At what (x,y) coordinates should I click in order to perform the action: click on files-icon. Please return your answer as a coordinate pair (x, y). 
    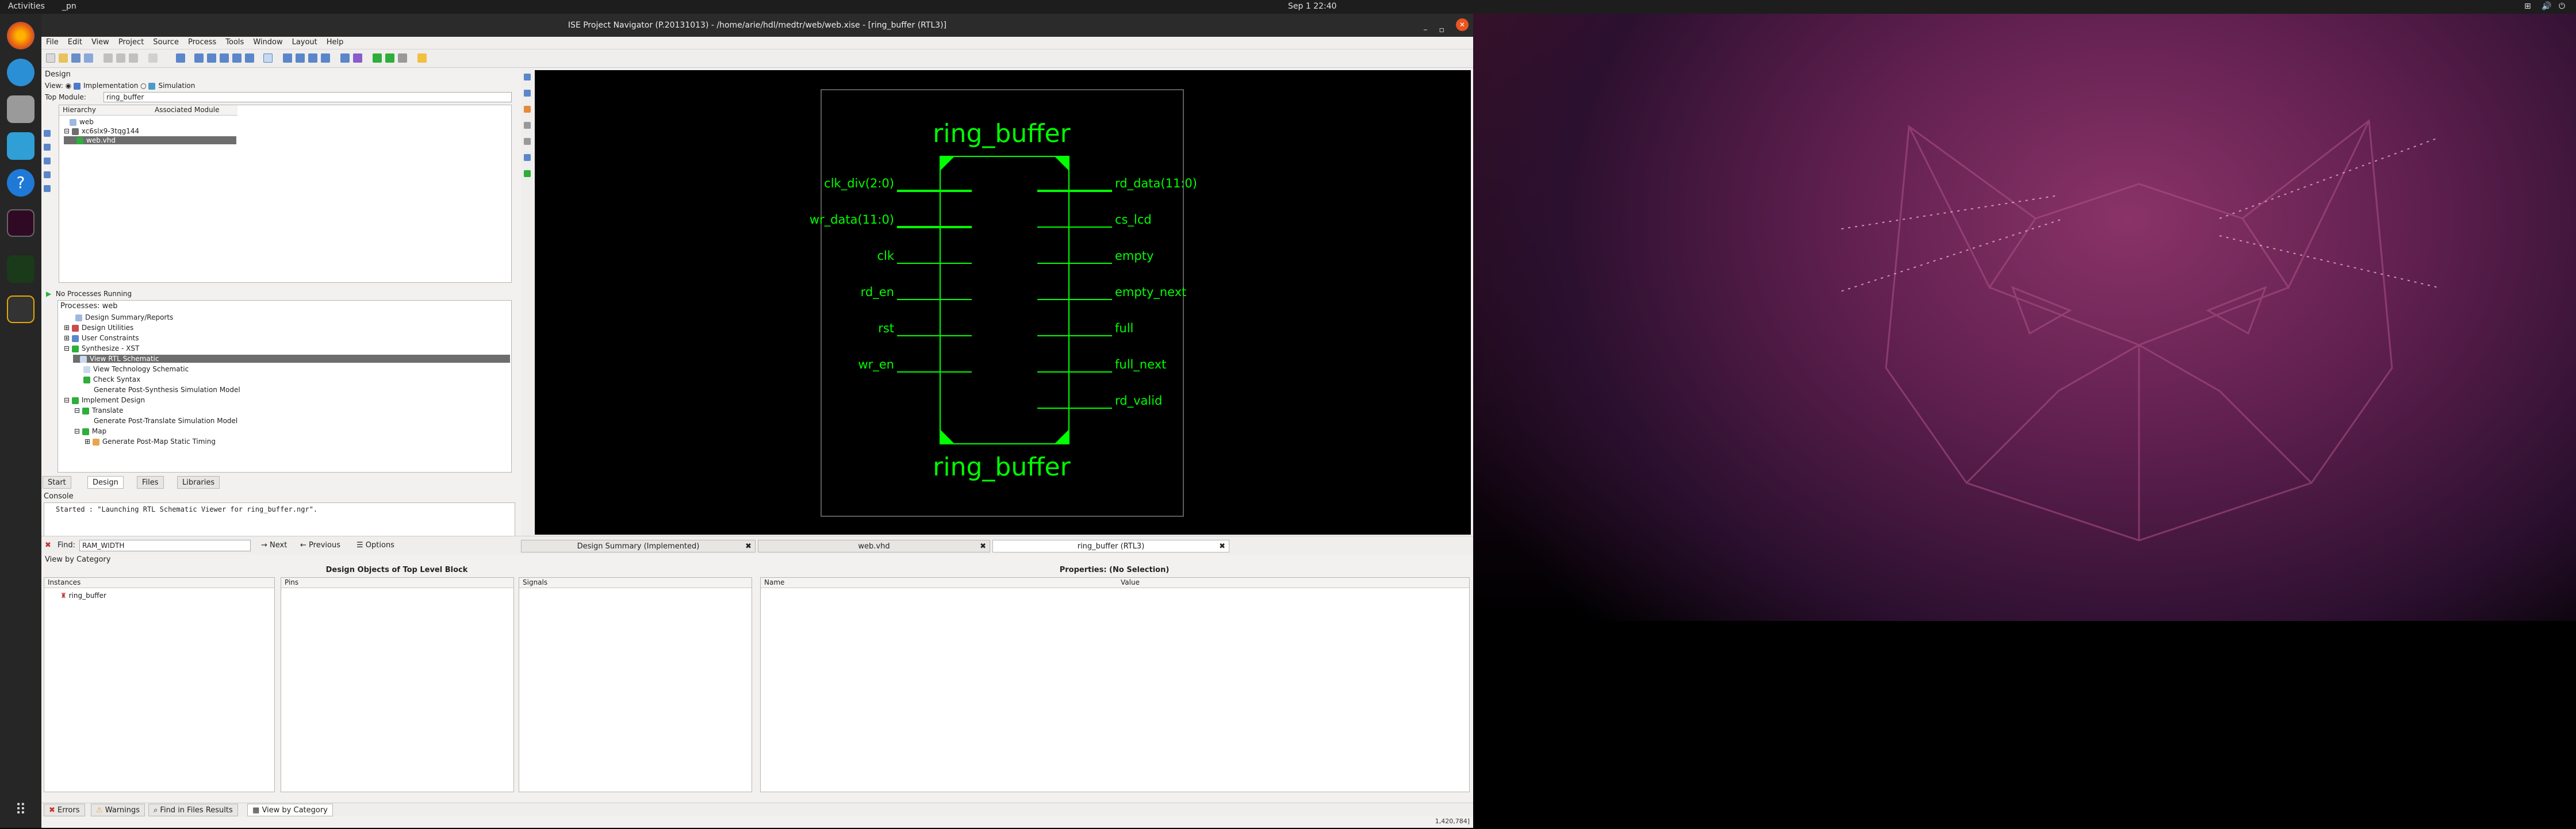
    Looking at the image, I should click on (20, 109).